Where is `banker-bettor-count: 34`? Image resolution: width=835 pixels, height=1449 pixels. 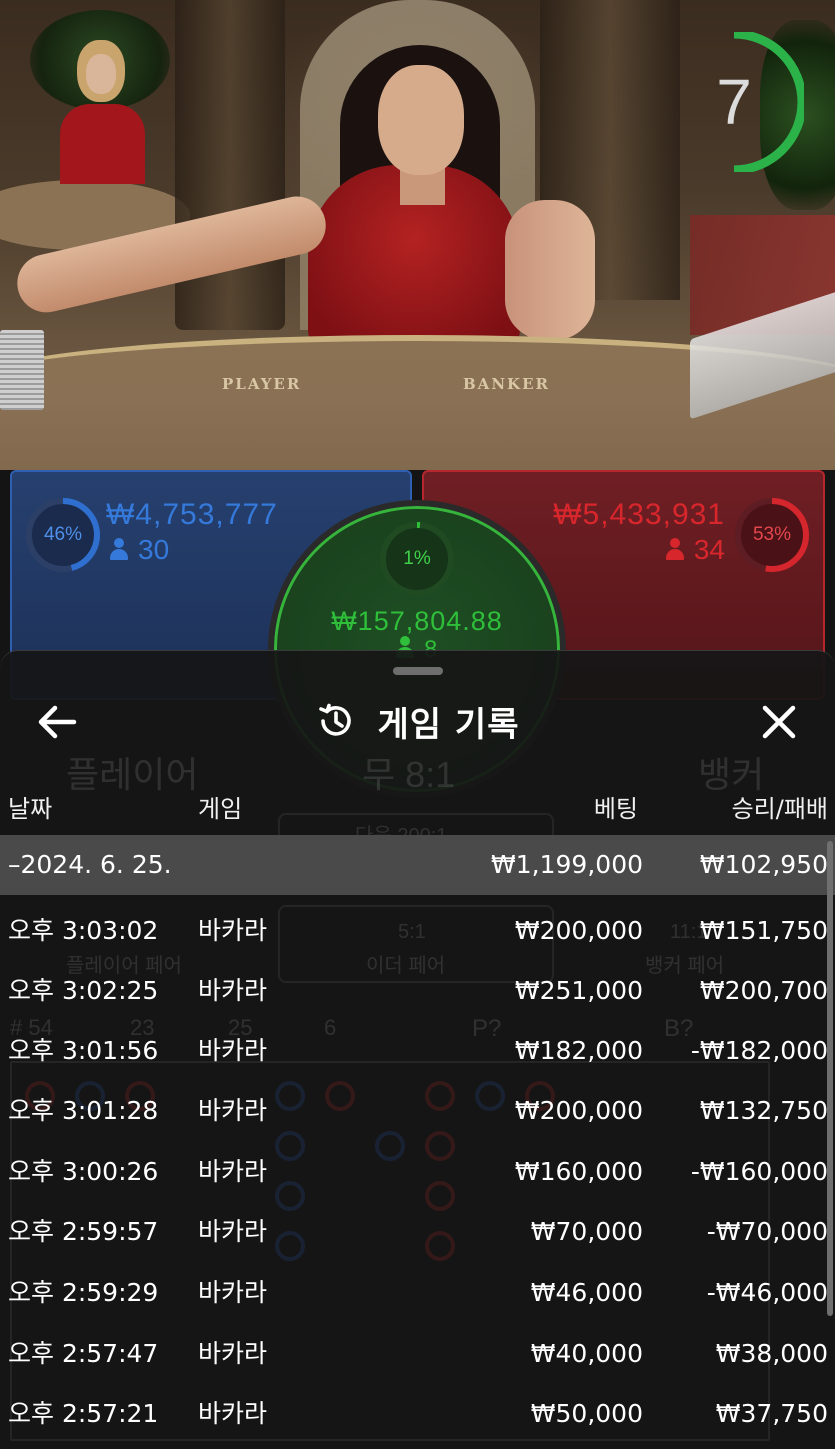 banker-bettor-count: 34 is located at coordinates (695, 550).